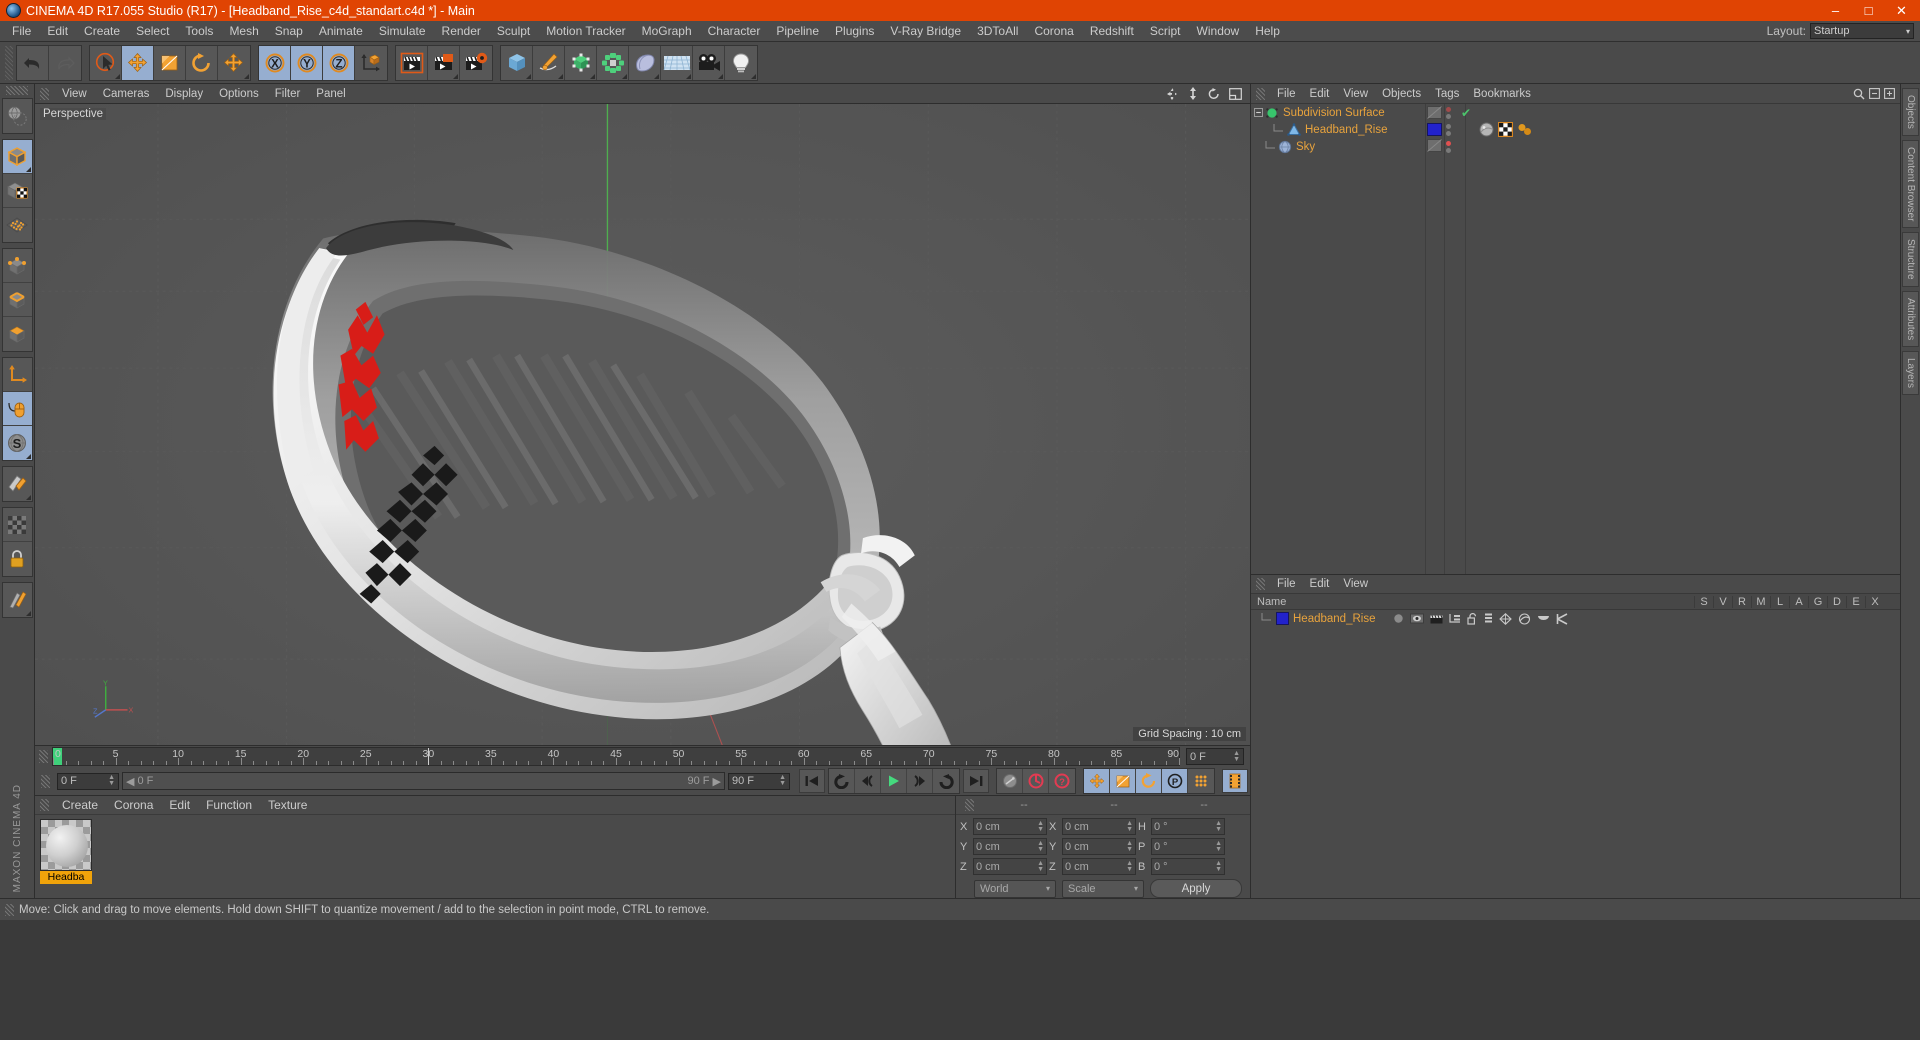  What do you see at coordinates (184, 94) in the screenshot?
I see `viewport-menu-display: Display` at bounding box center [184, 94].